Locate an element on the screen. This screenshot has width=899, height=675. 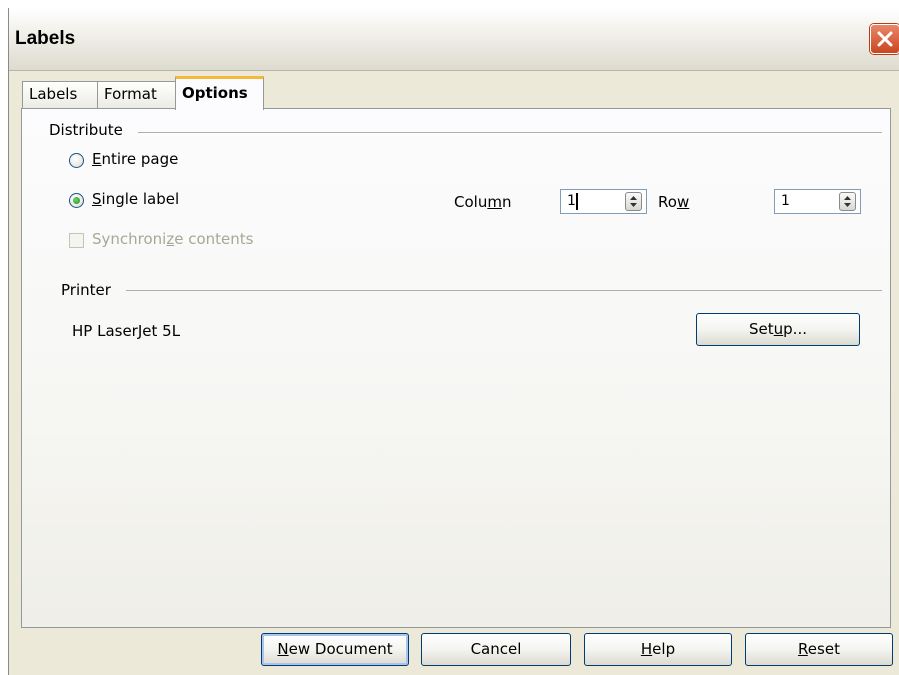
close-button is located at coordinates (884, 39).